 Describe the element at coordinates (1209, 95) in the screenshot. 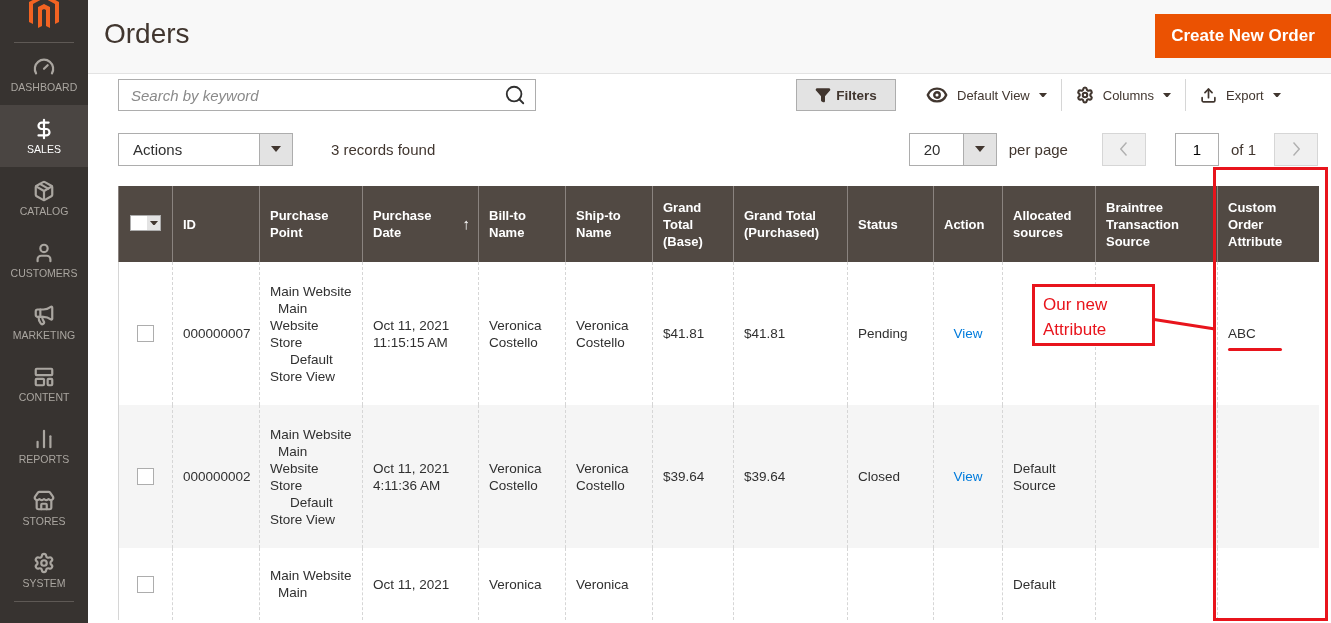

I see `upload-icon` at that location.